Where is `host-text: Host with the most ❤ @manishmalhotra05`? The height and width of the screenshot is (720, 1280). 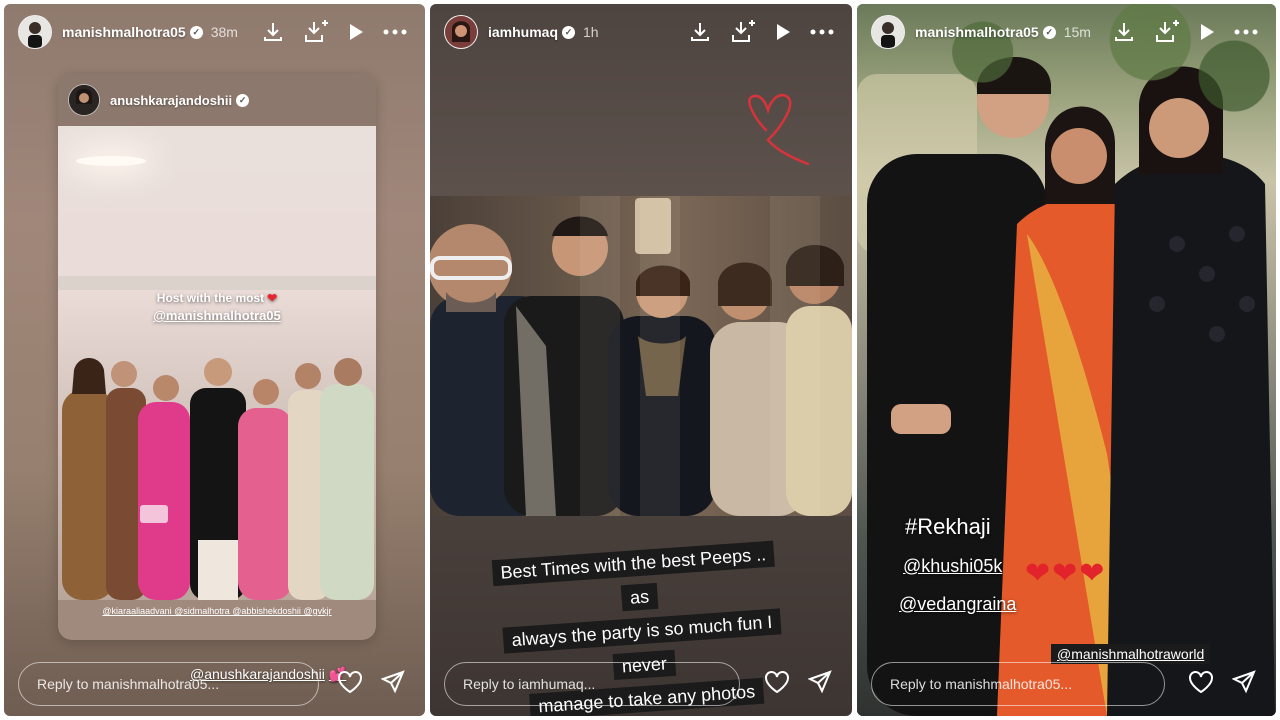 host-text: Host with the most ❤ @manishmalhotra05 is located at coordinates (217, 307).